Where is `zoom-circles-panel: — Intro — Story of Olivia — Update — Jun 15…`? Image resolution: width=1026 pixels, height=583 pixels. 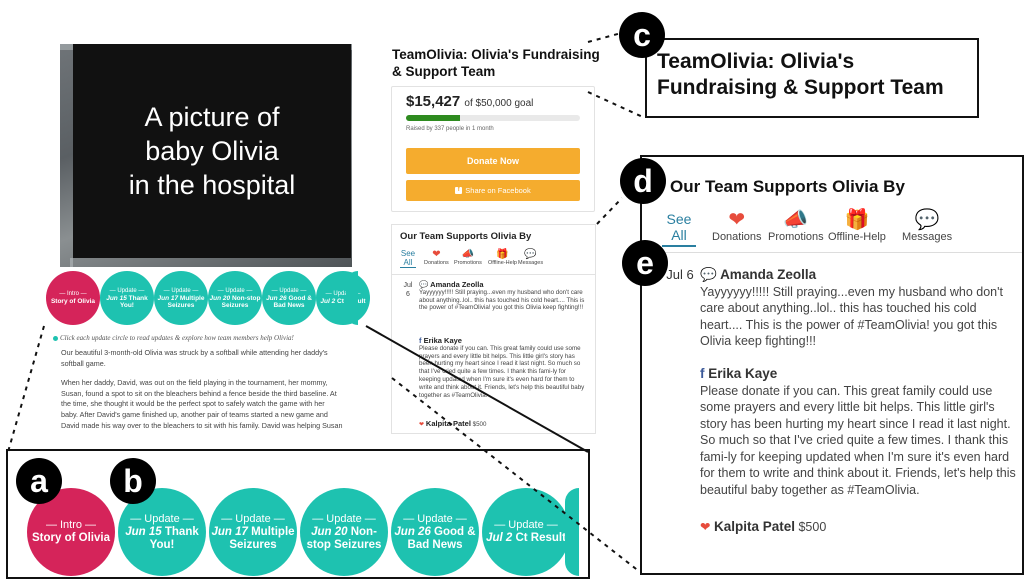 zoom-circles-panel: — Intro — Story of Olivia — Update — Jun 15… is located at coordinates (298, 514).